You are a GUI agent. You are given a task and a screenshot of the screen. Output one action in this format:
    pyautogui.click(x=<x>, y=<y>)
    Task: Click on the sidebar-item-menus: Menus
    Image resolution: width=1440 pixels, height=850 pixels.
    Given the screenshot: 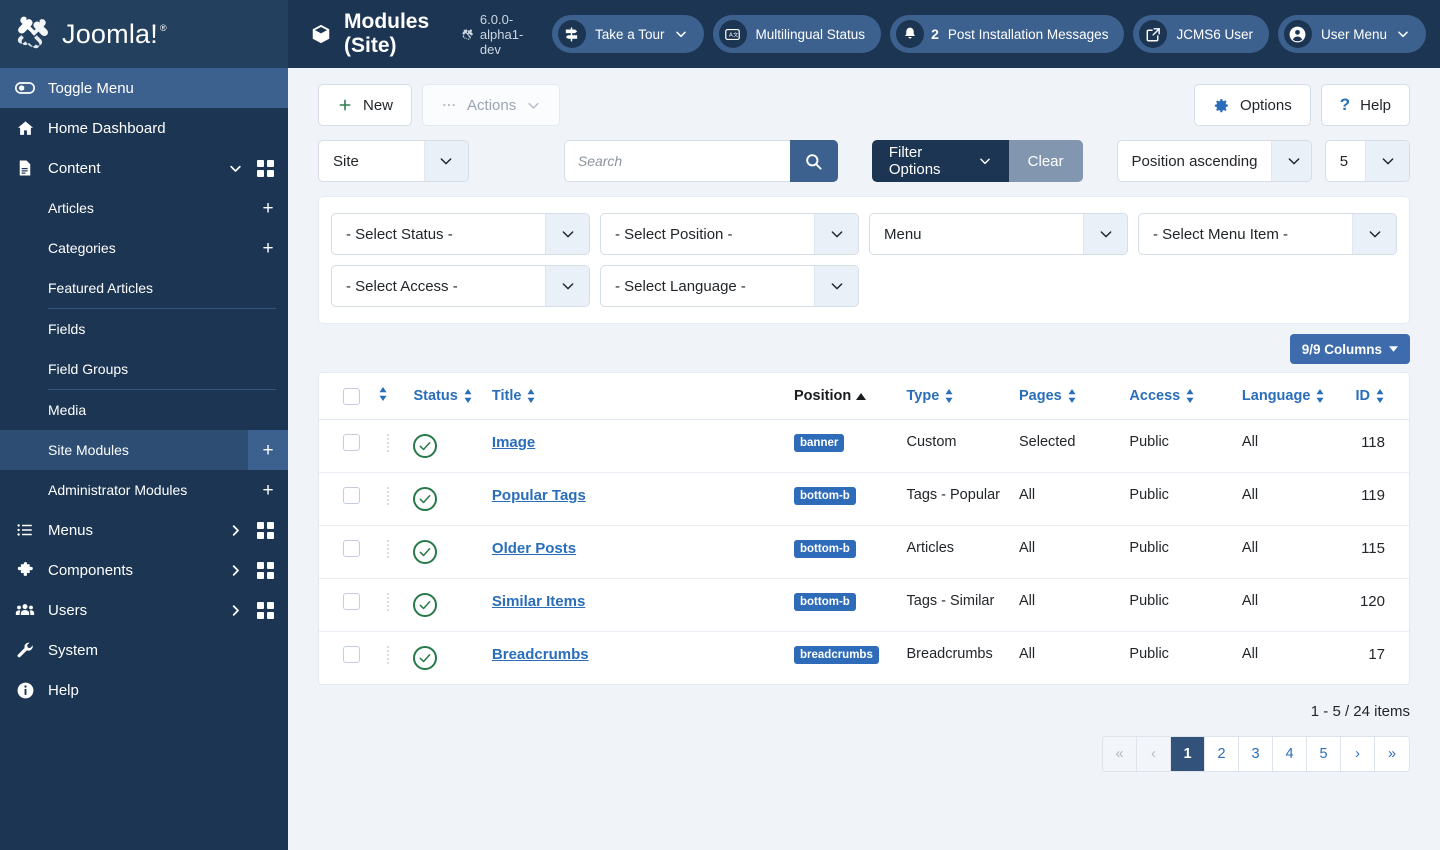 What is the action you would take?
    pyautogui.click(x=144, y=530)
    